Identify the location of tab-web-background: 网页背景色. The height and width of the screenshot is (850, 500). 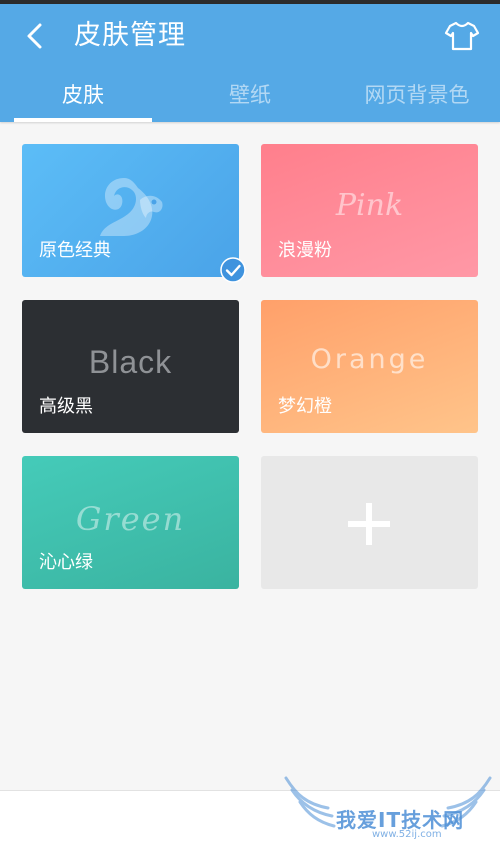
(417, 95).